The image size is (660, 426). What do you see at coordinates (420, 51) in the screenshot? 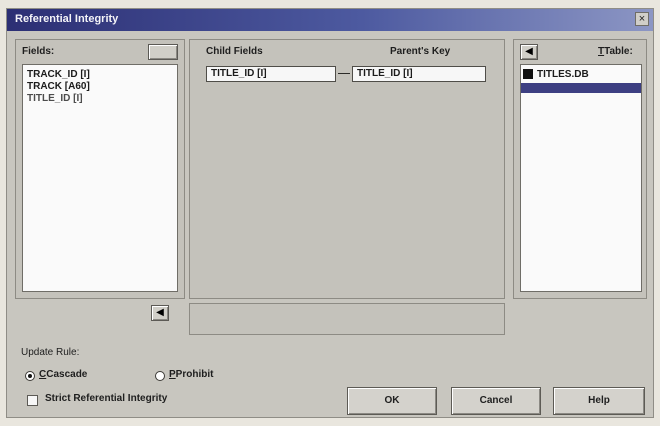
I see `parents-key-label: Parent's Key` at bounding box center [420, 51].